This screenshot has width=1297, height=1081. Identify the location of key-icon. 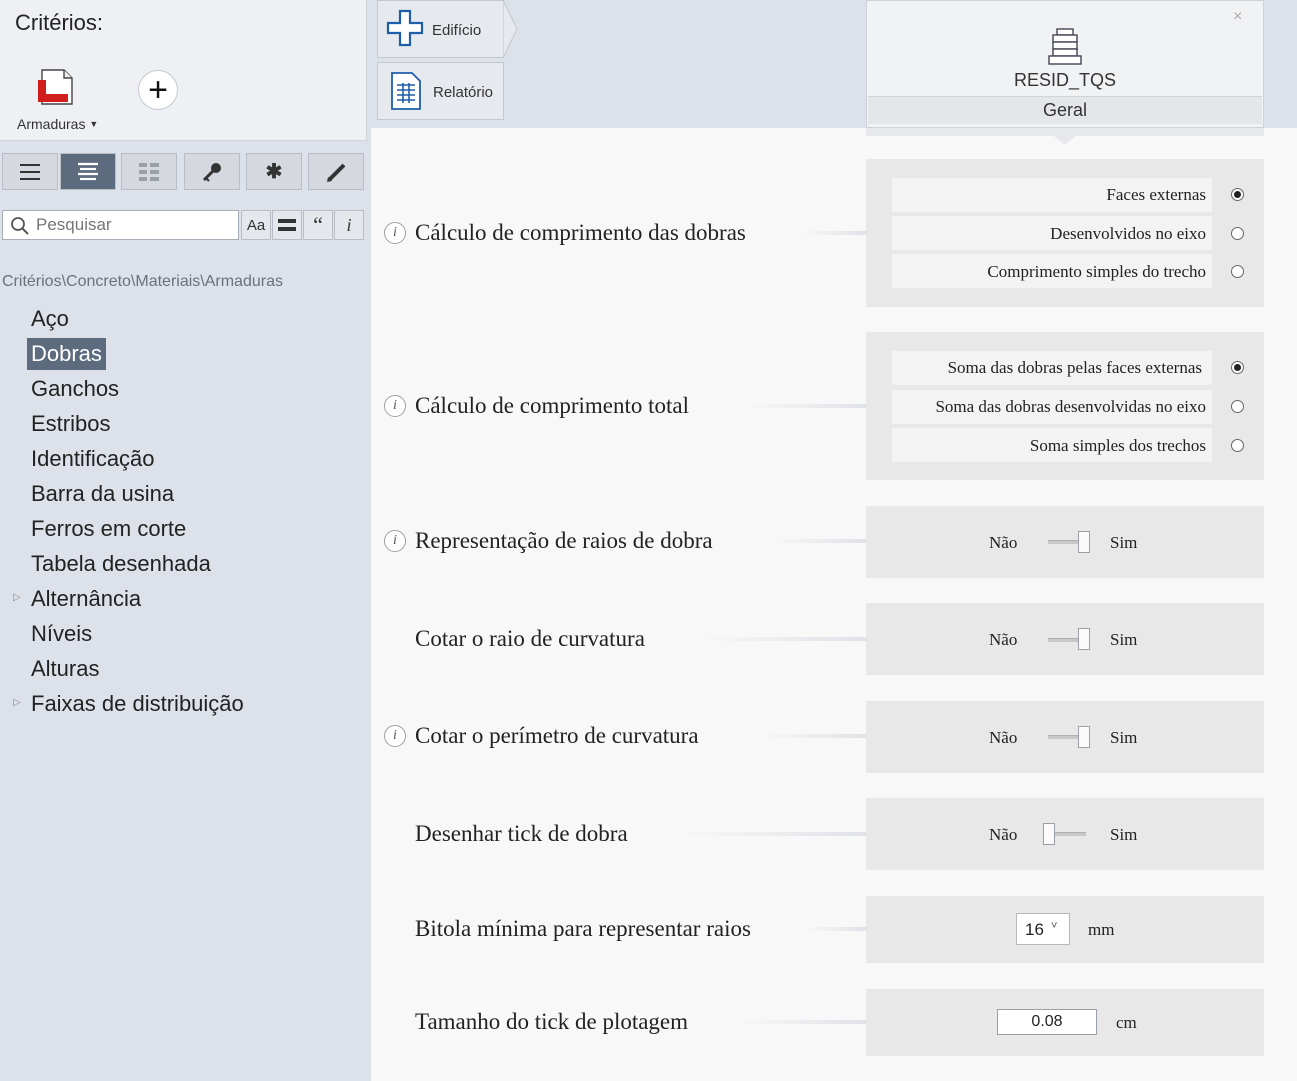
(211, 172).